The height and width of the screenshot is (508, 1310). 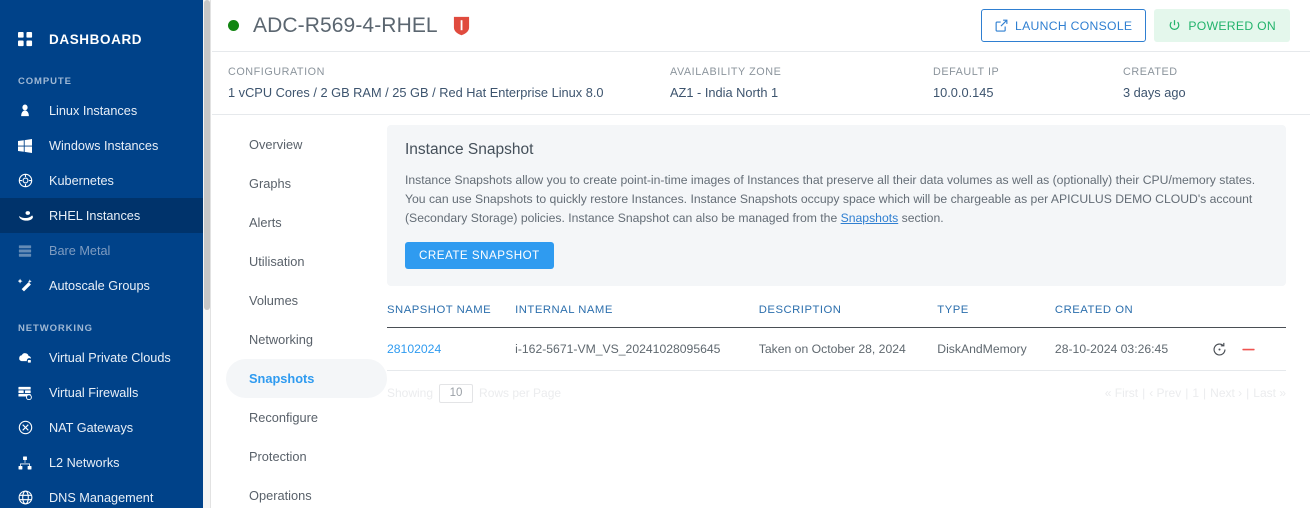 I want to click on snapshot-name-link: 28102024, so click(x=414, y=349).